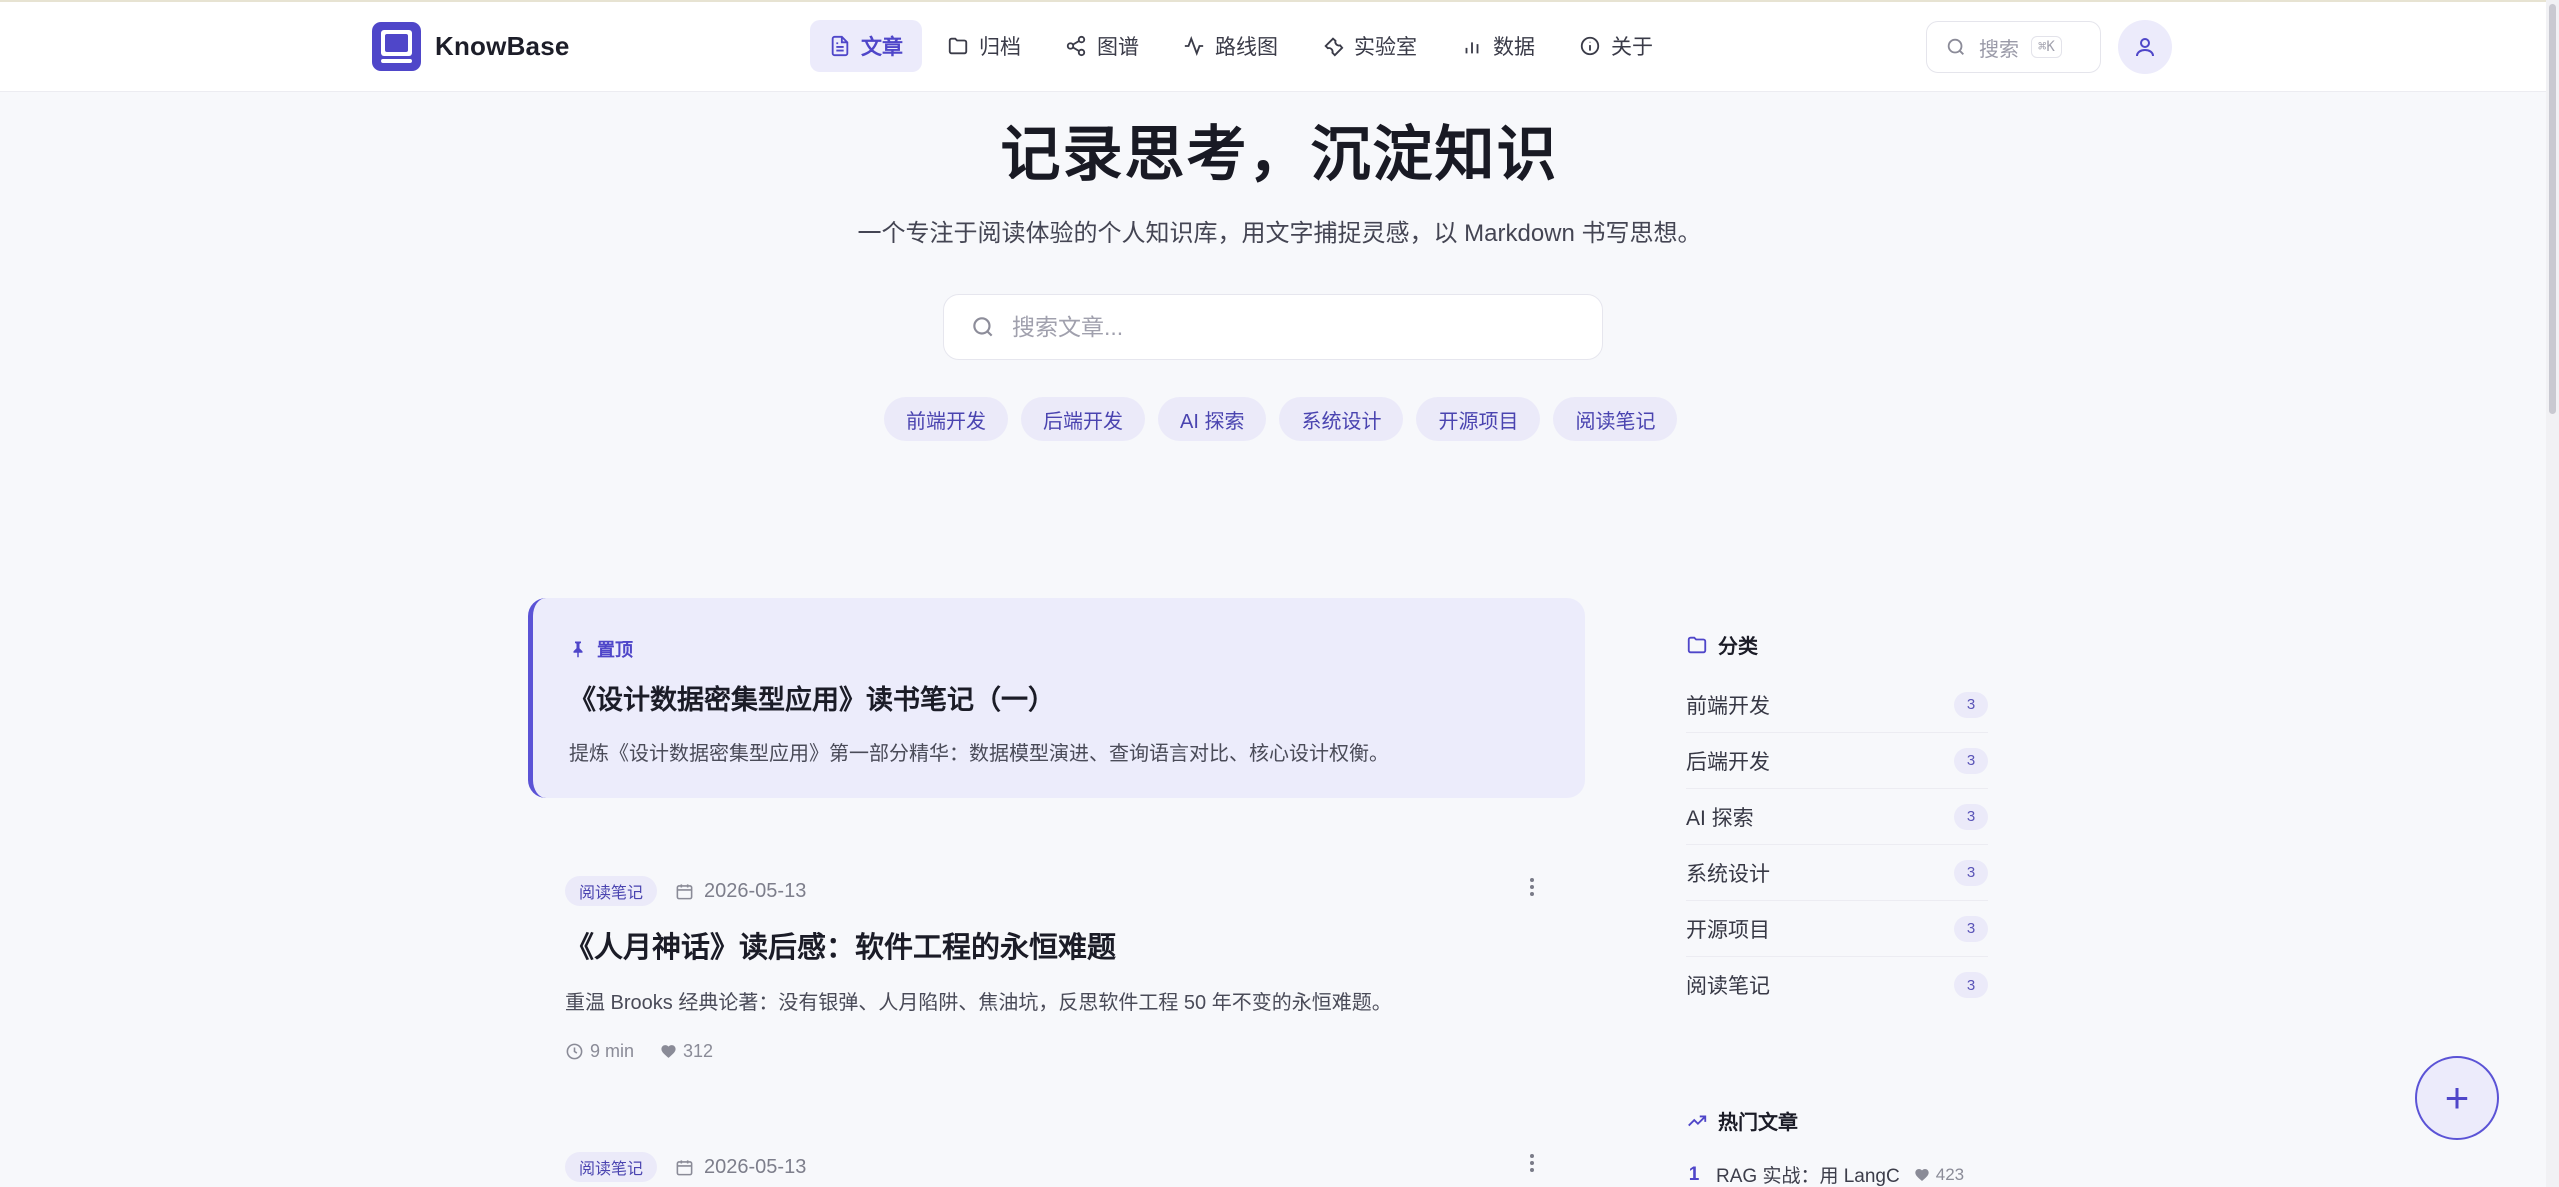 The width and height of the screenshot is (2559, 1187). I want to click on nav-item-about: 关于, so click(1616, 46).